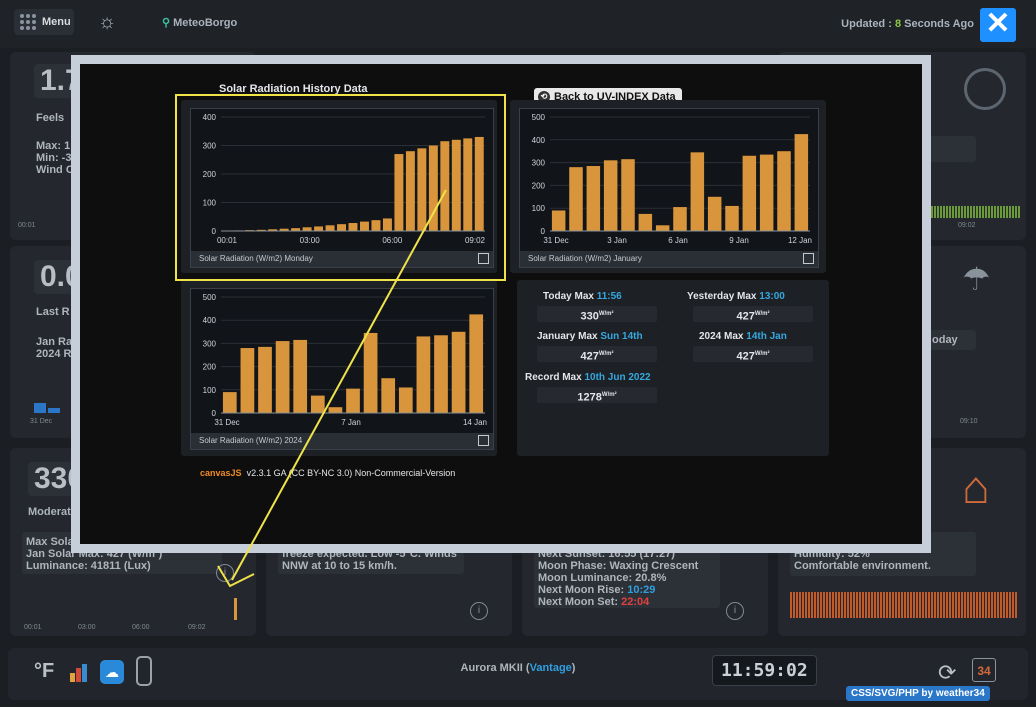  What do you see at coordinates (332, 388) in the screenshot?
I see `annotation-arrow` at bounding box center [332, 388].